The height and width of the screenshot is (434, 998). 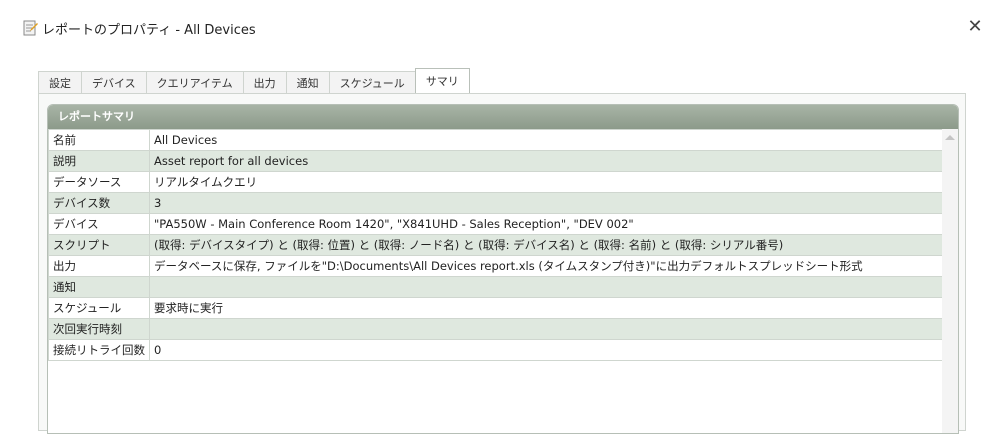 What do you see at coordinates (372, 82) in the screenshot?
I see `tab-schedule: スケジュール` at bounding box center [372, 82].